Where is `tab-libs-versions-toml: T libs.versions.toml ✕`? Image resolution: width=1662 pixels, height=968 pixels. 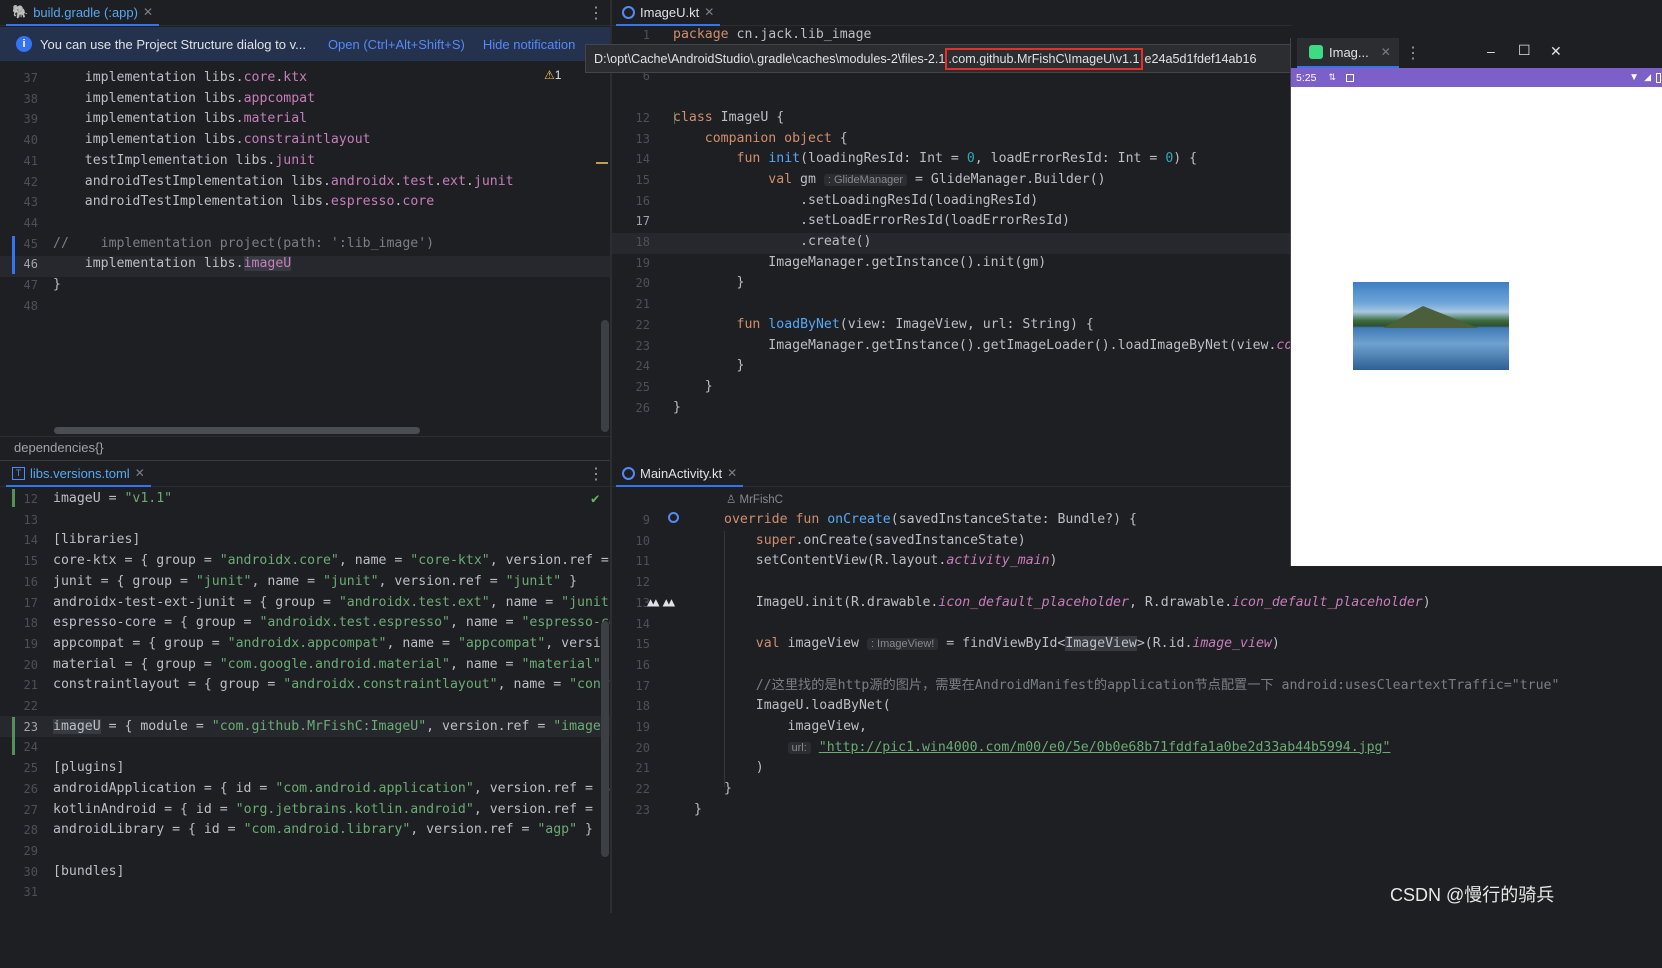
tab-libs-versions-toml: T libs.versions.toml ✕ is located at coordinates (78, 474).